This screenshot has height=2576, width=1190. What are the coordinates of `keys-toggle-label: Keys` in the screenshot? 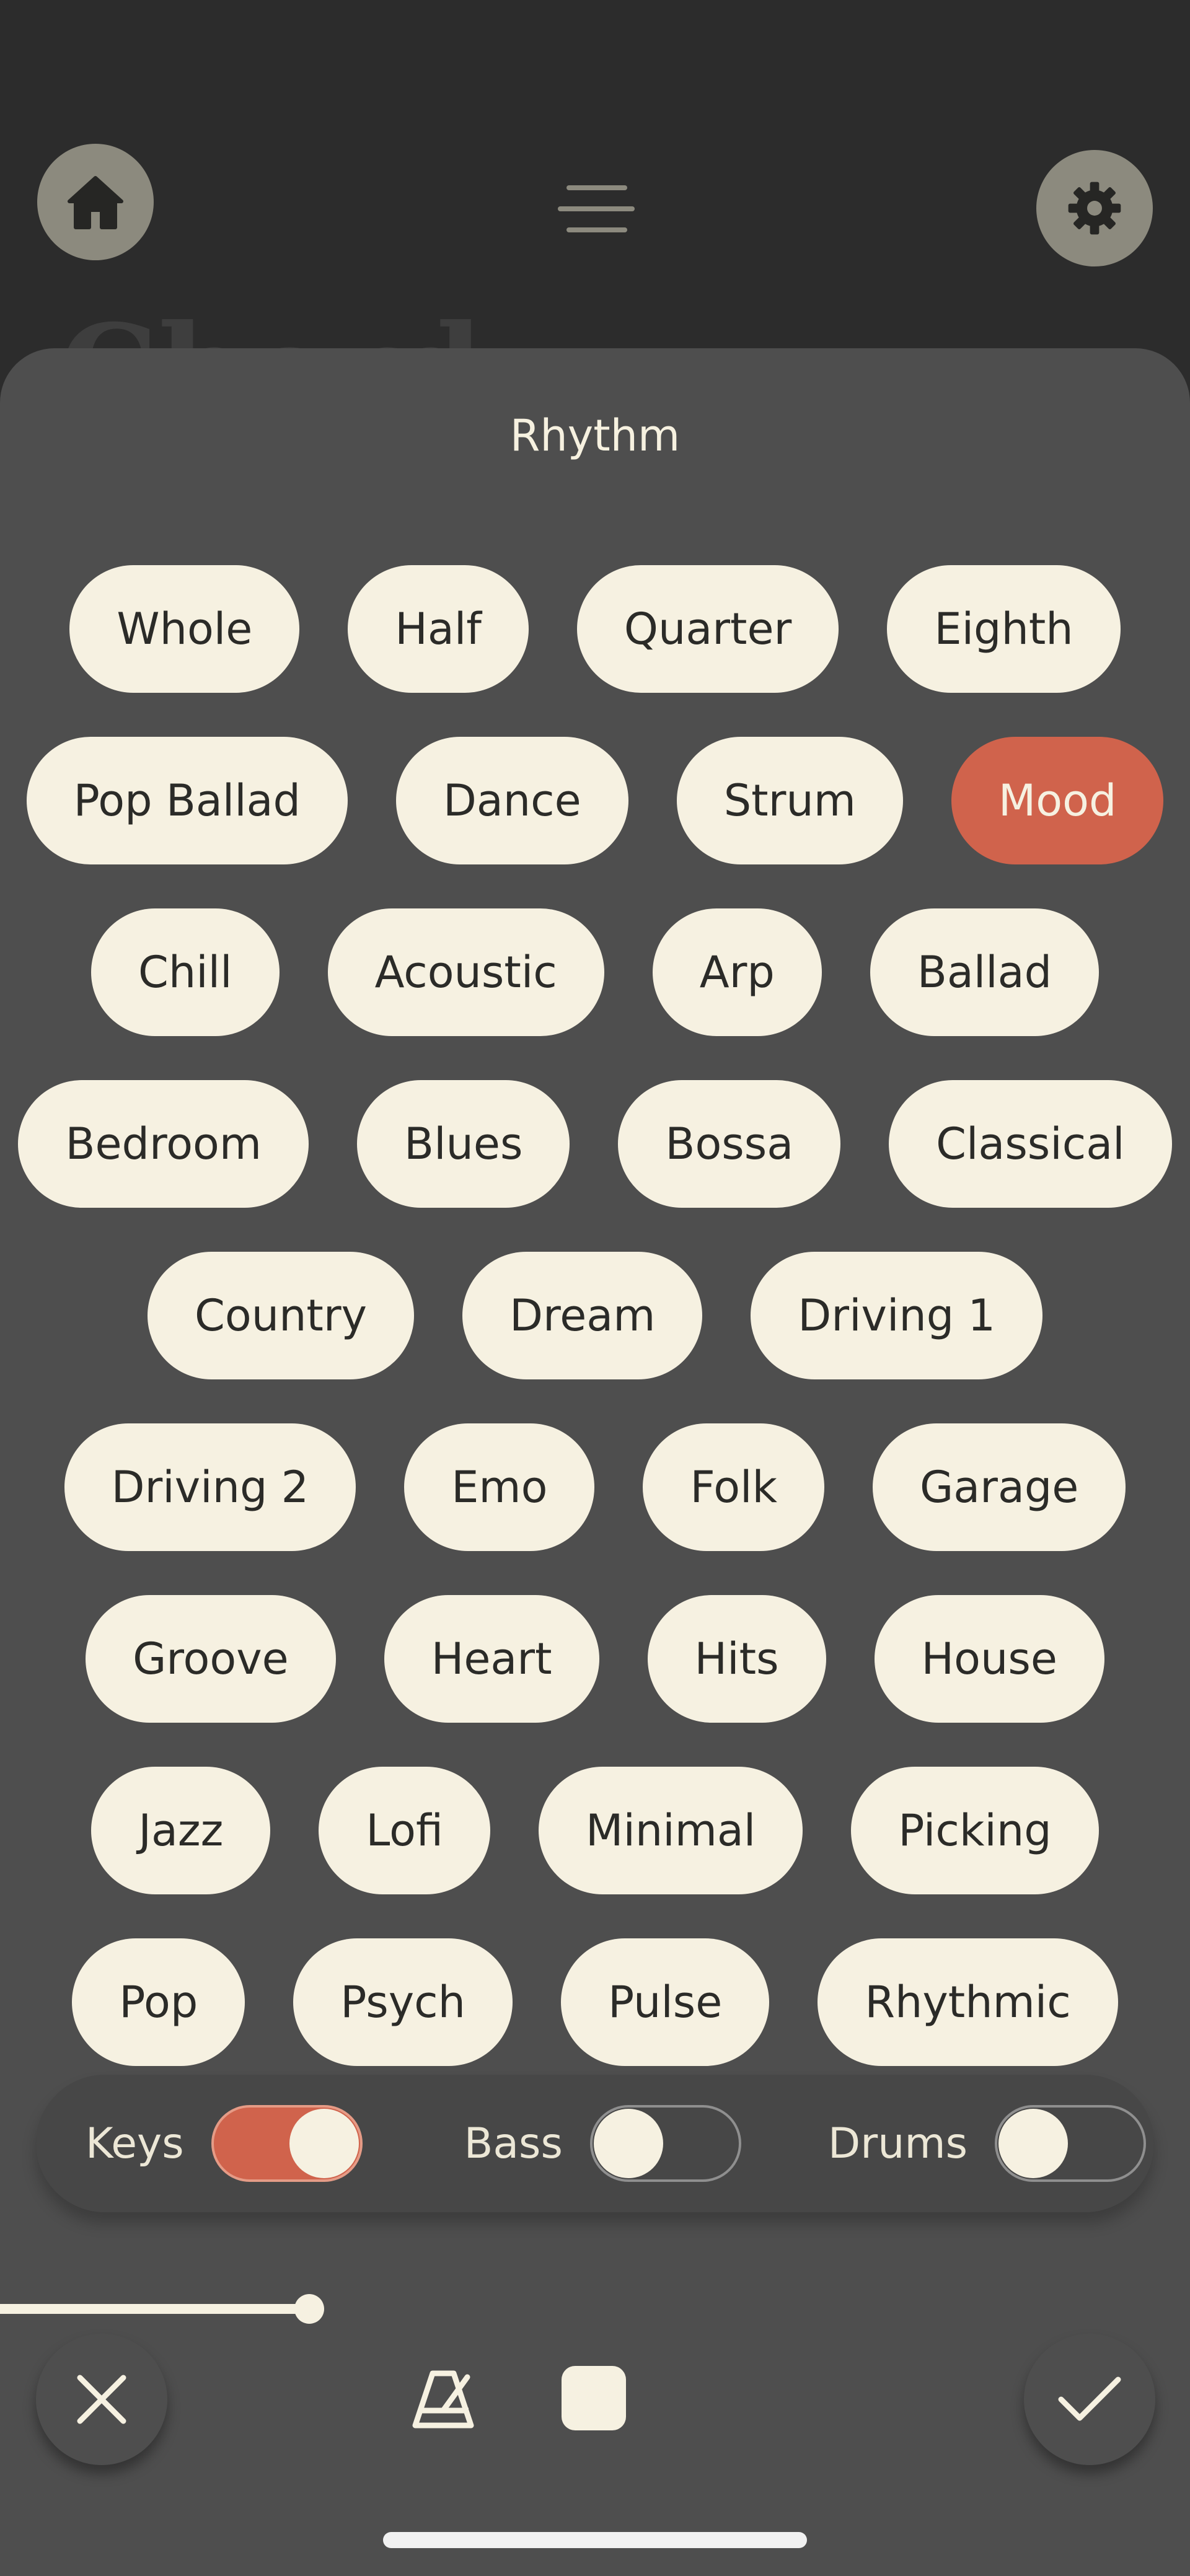 It's located at (135, 2144).